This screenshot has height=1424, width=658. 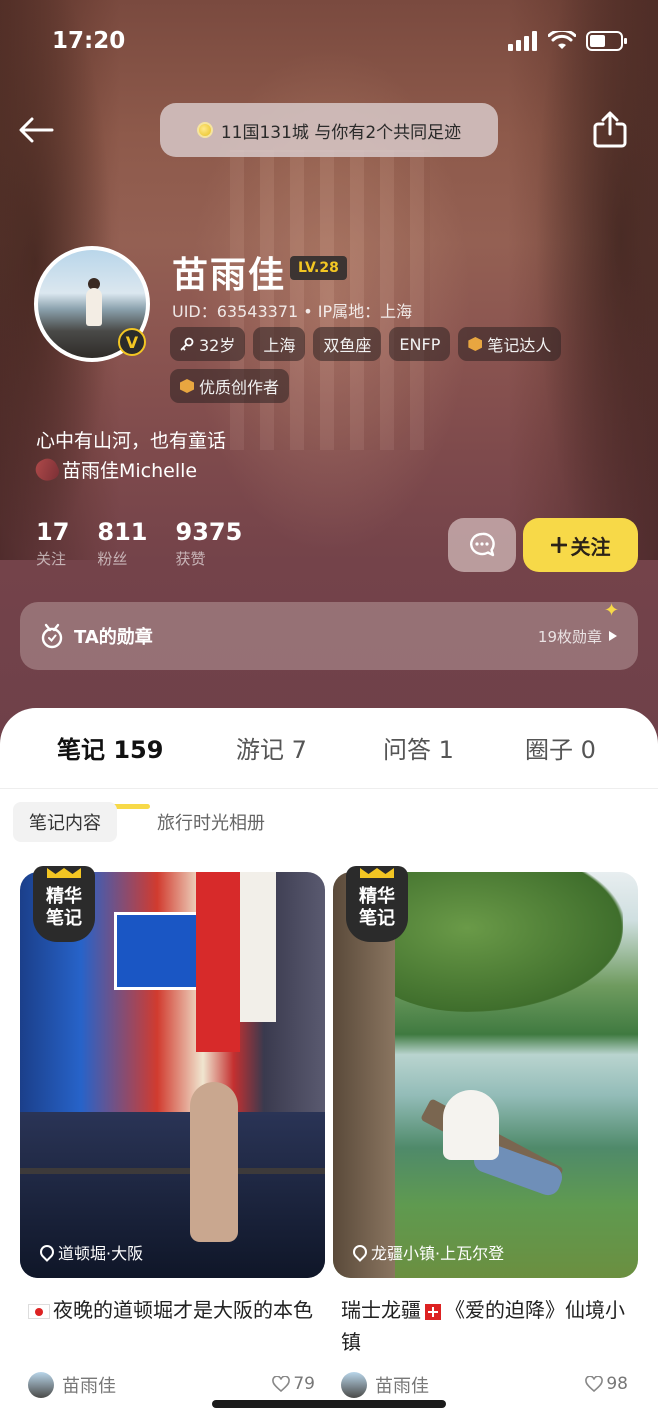 What do you see at coordinates (217, 345) in the screenshot?
I see `tag-label: 32岁` at bounding box center [217, 345].